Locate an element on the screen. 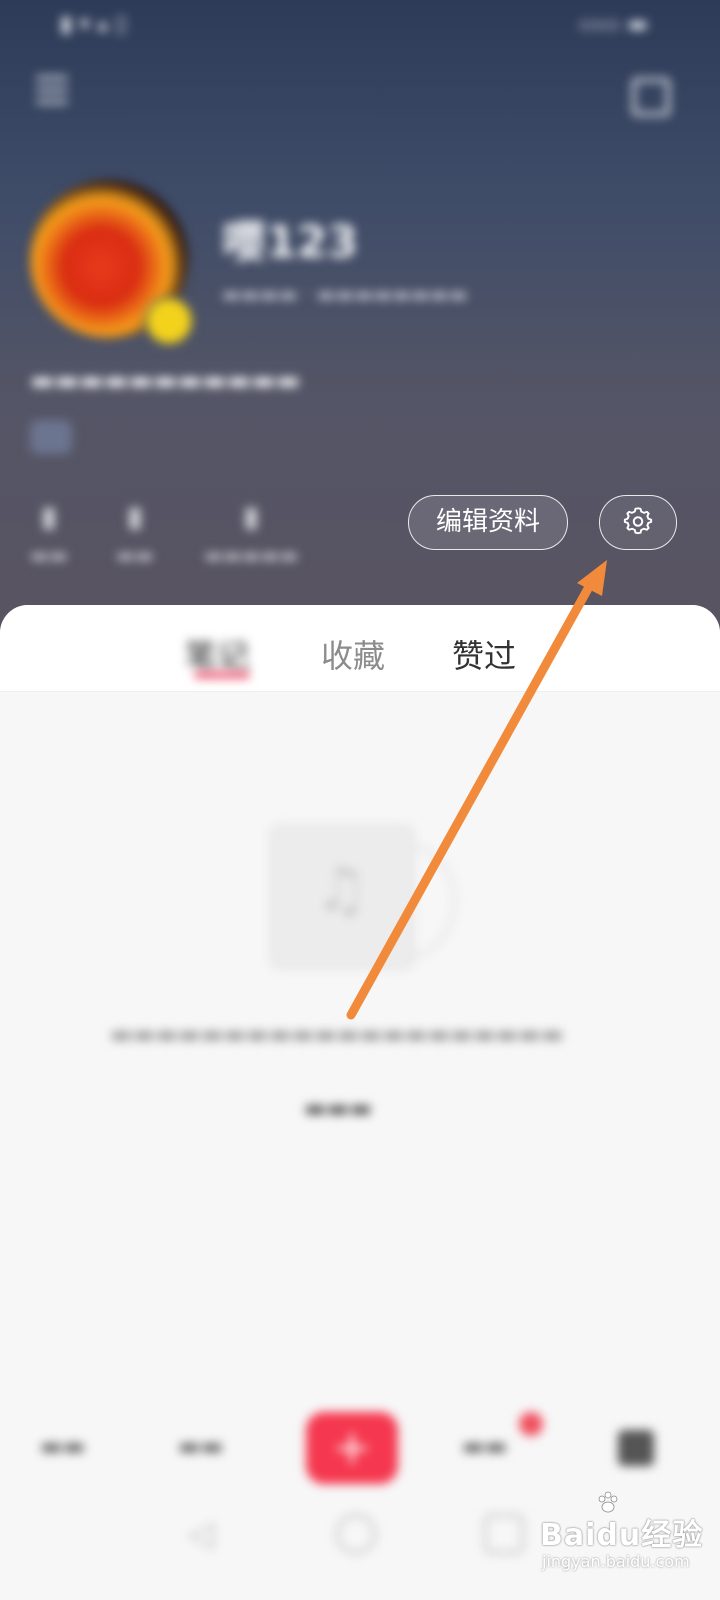 The height and width of the screenshot is (1600, 720). baidu-watermark: Baidu经验 jingyan.baidu.com is located at coordinates (625, 1535).